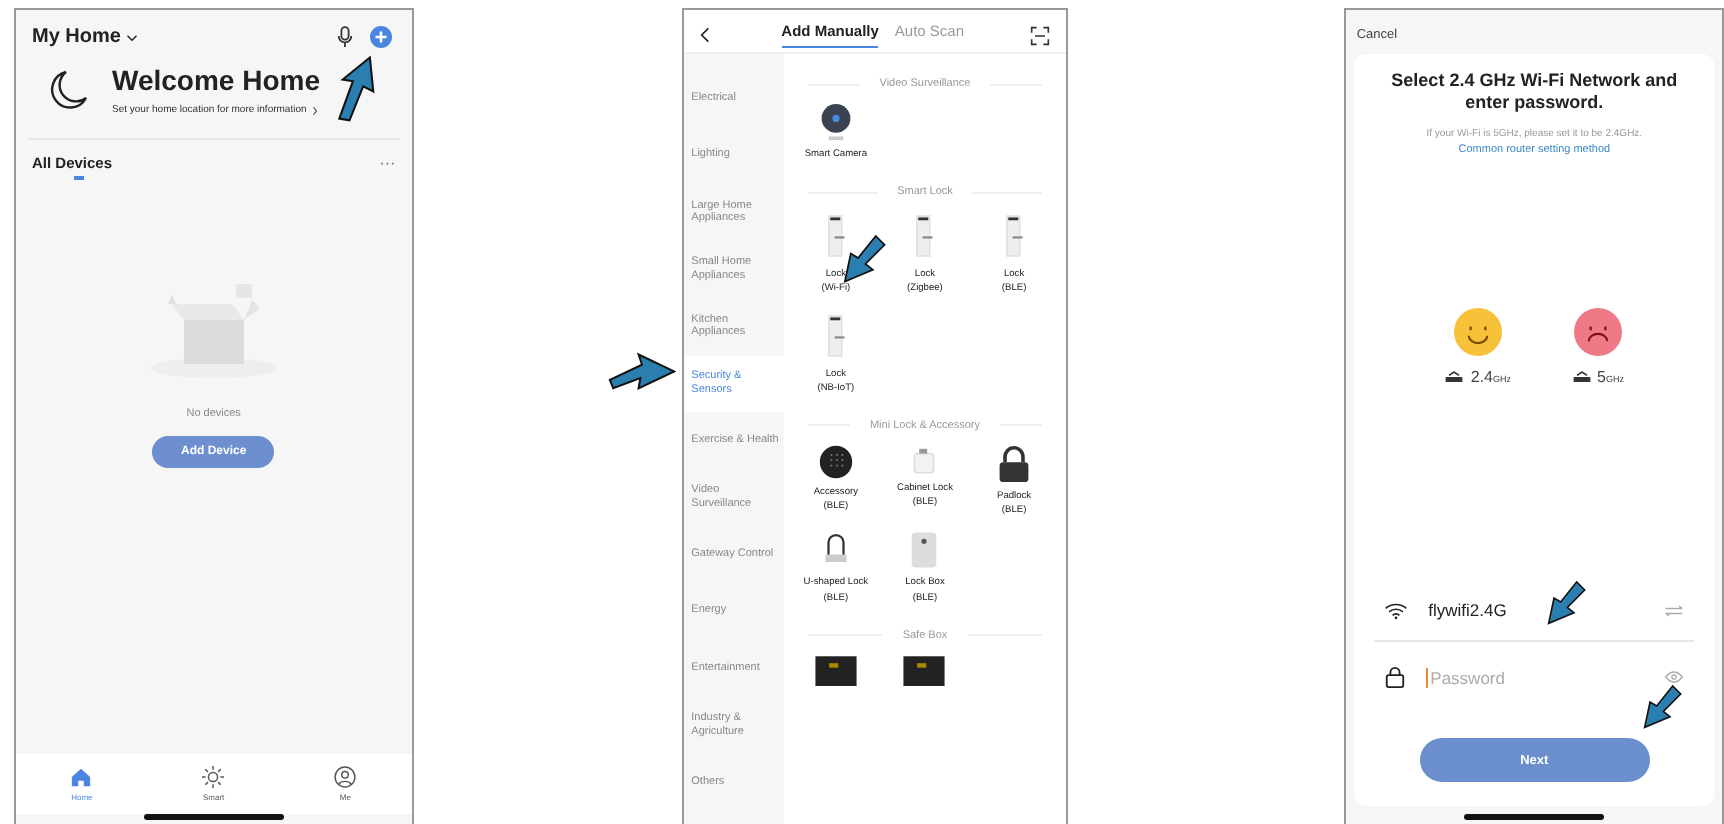 Image resolution: width=1724 pixels, height=824 pixels. What do you see at coordinates (387, 163) in the screenshot?
I see `more-button: ···` at bounding box center [387, 163].